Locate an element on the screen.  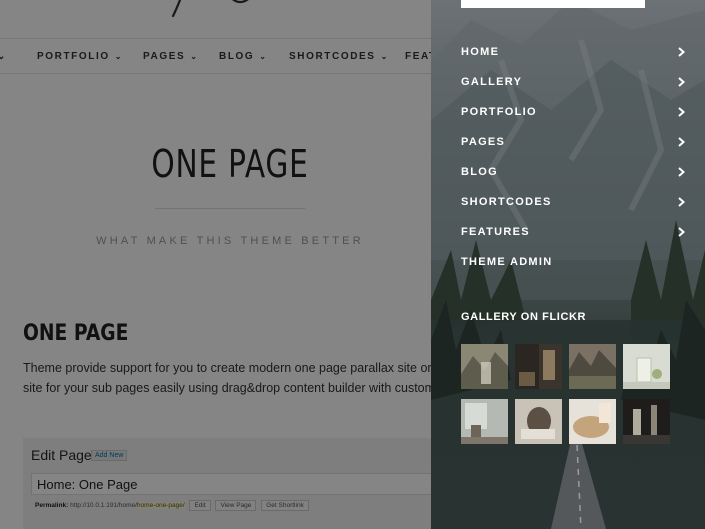
menu-label: HOME is located at coordinates (480, 52).